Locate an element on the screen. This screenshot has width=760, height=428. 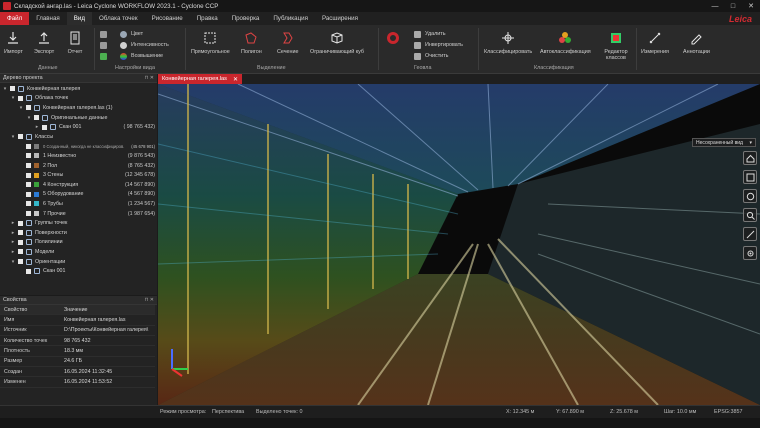
tab-check: Проверка is located at coordinates (246, 18).